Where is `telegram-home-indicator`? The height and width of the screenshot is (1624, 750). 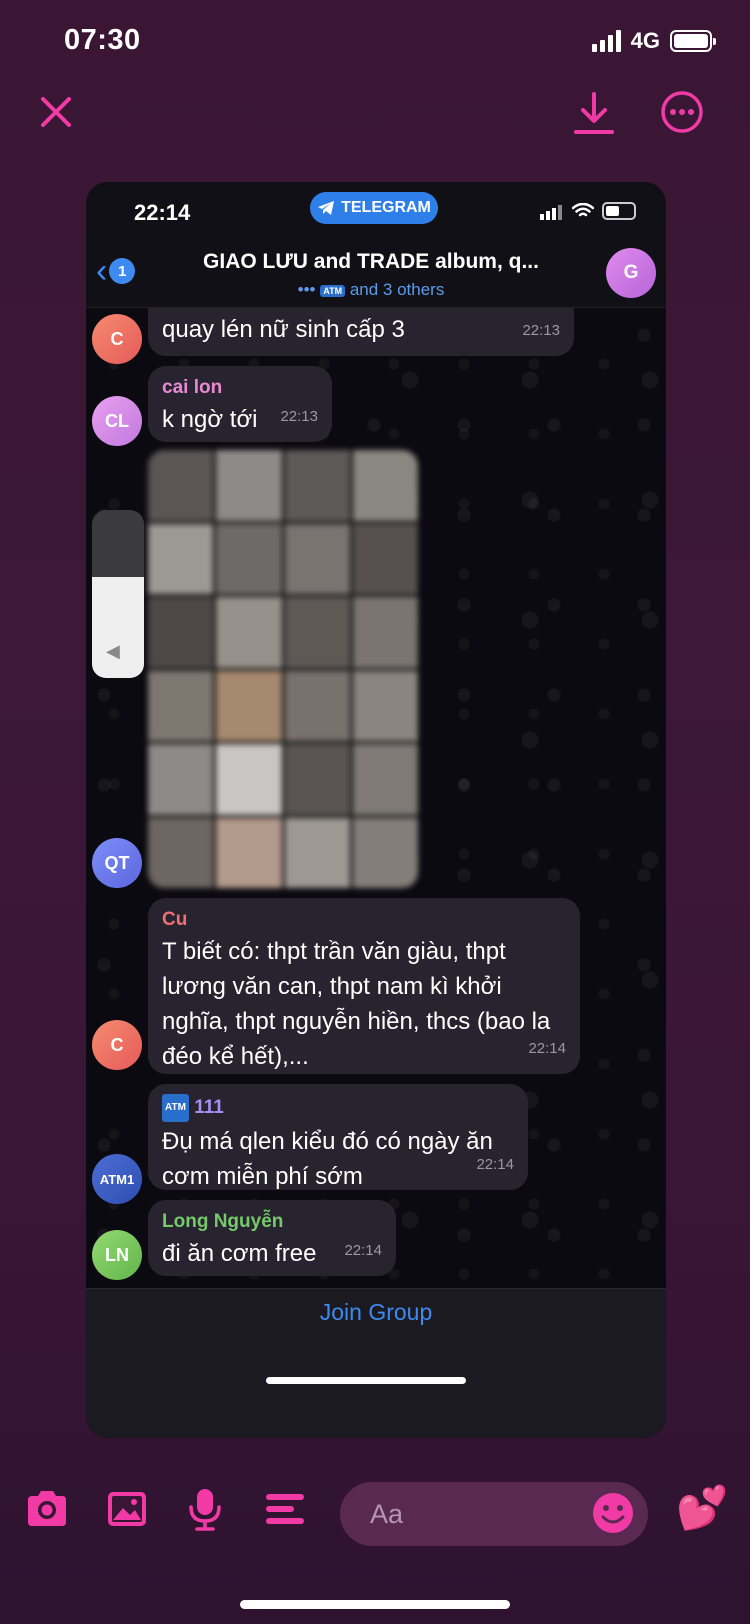 telegram-home-indicator is located at coordinates (366, 1380).